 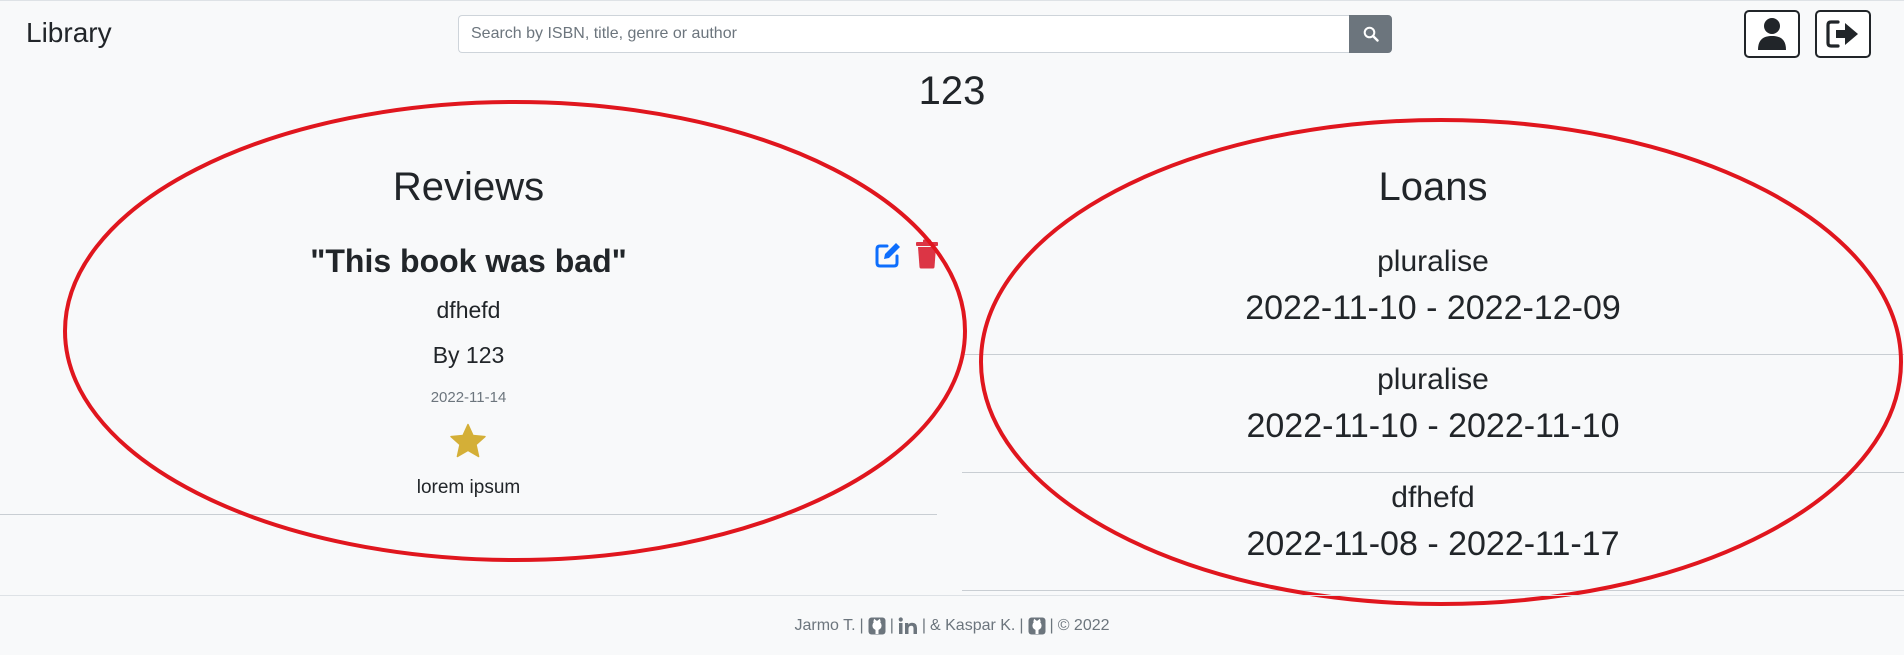 I want to click on loan-dates: 2022-11-08 - 2022-11-17, so click(x=1433, y=544).